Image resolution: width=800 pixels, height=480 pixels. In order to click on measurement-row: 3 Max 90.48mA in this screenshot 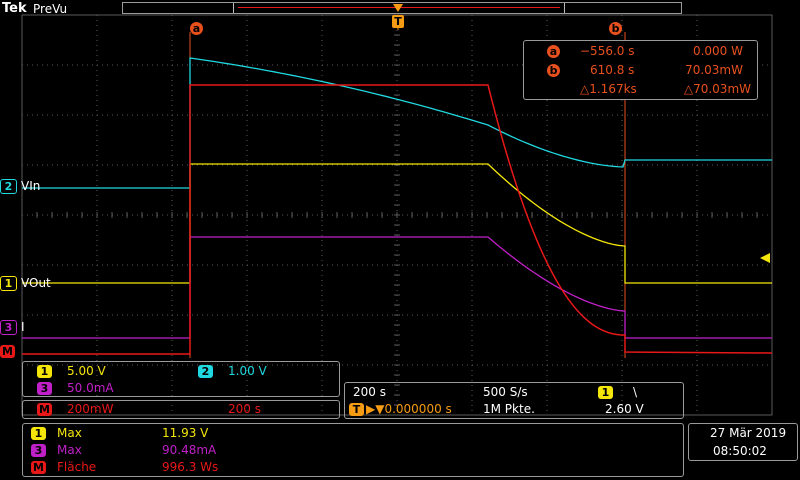, I will do `click(353, 451)`.